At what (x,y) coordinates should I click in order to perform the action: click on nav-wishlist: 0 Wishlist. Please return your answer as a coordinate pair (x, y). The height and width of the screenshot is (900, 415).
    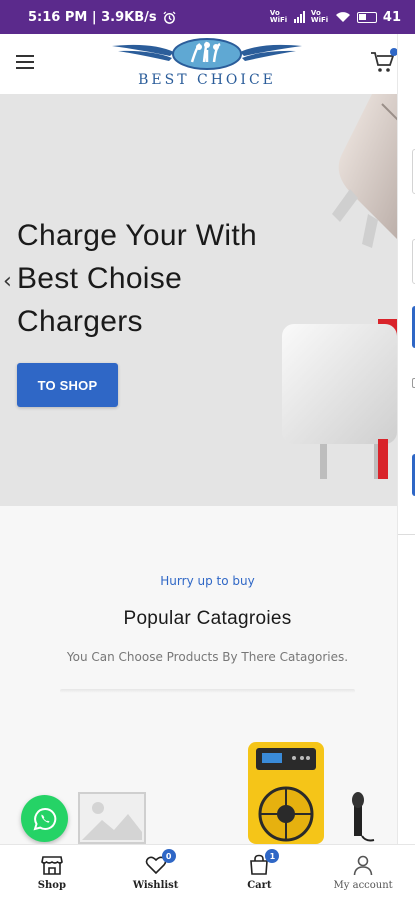
    Looking at the image, I should click on (156, 872).